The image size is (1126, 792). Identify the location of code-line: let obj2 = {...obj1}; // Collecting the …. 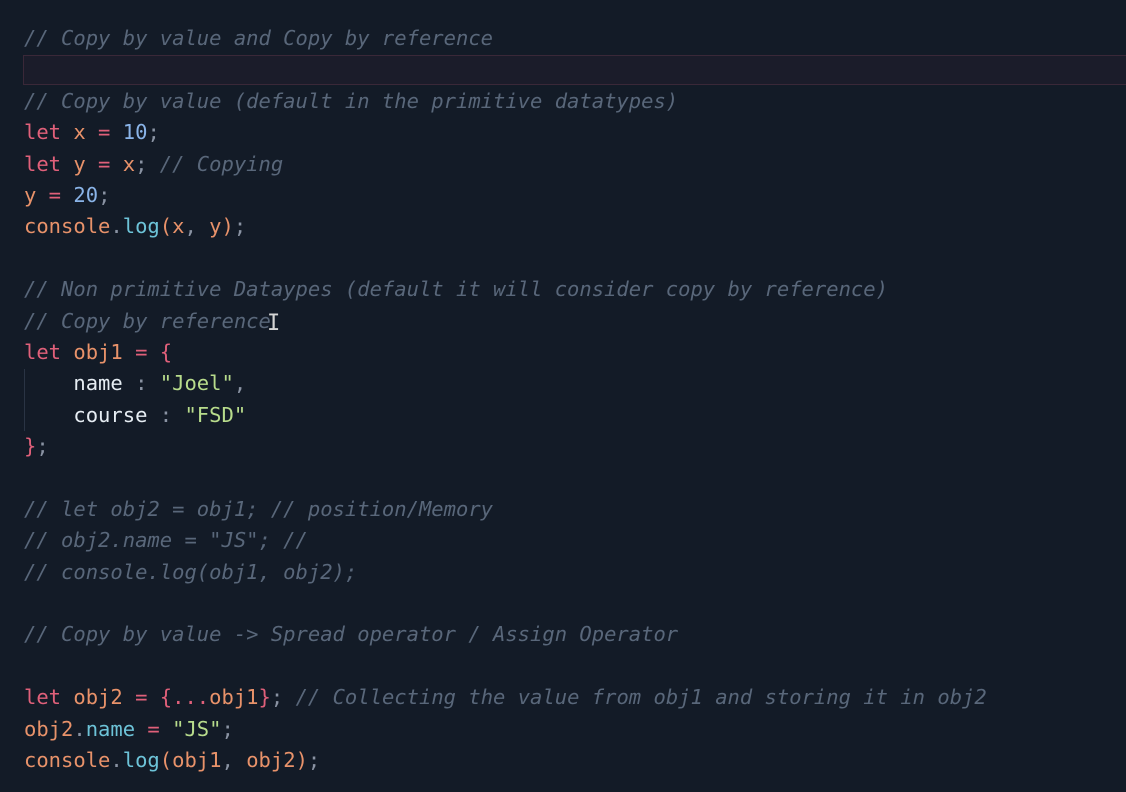
(505, 697).